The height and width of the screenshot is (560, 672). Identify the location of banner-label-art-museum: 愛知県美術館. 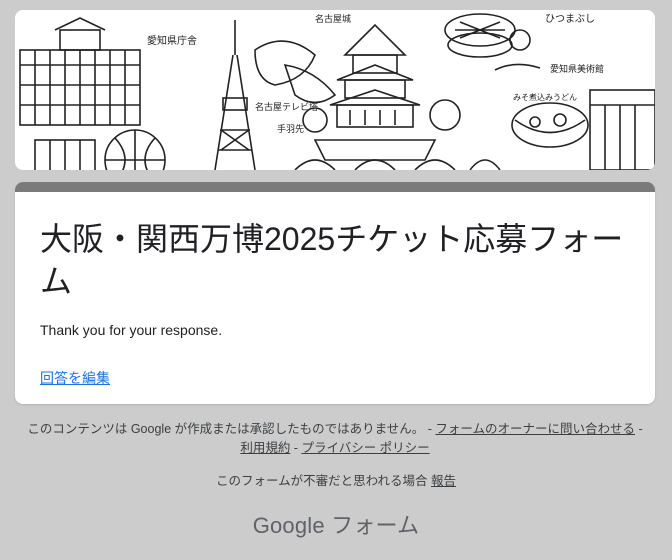
(577, 69).